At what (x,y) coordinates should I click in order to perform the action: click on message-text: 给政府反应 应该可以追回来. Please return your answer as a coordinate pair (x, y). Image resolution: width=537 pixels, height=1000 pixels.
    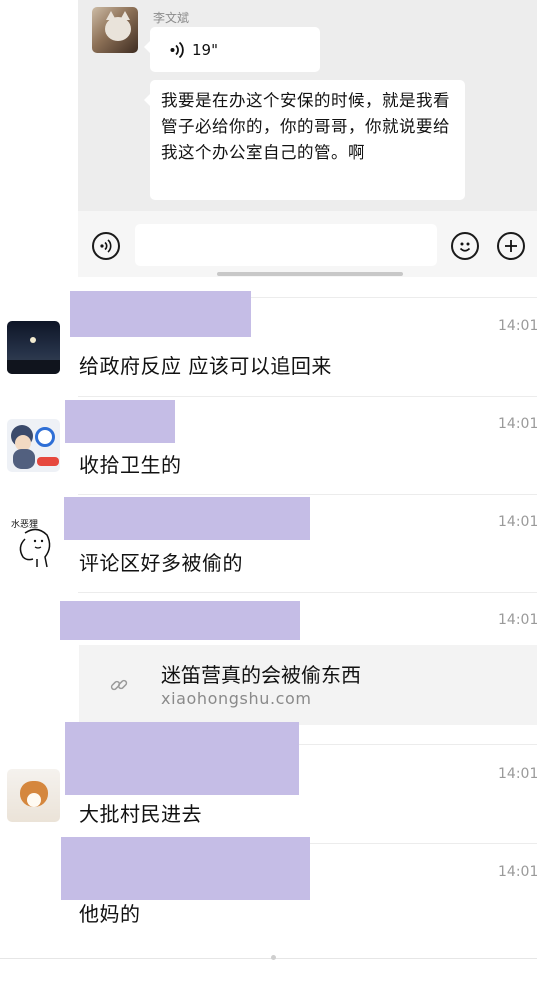
    Looking at the image, I should click on (205, 364).